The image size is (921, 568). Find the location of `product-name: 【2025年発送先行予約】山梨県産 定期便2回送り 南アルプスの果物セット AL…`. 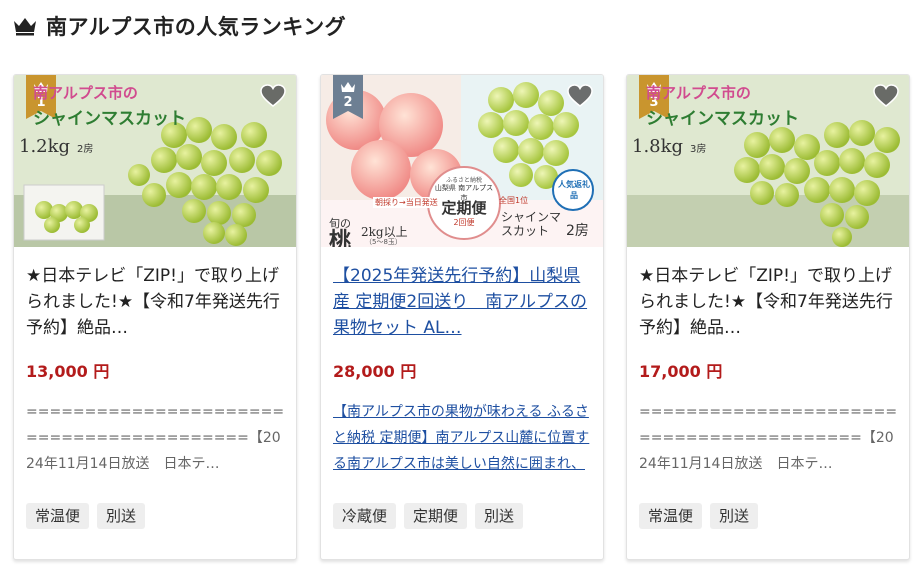

product-name: 【2025年発送先行予約】山梨県産 定期便2回送り 南アルプスの果物セット AL… is located at coordinates (464, 302).